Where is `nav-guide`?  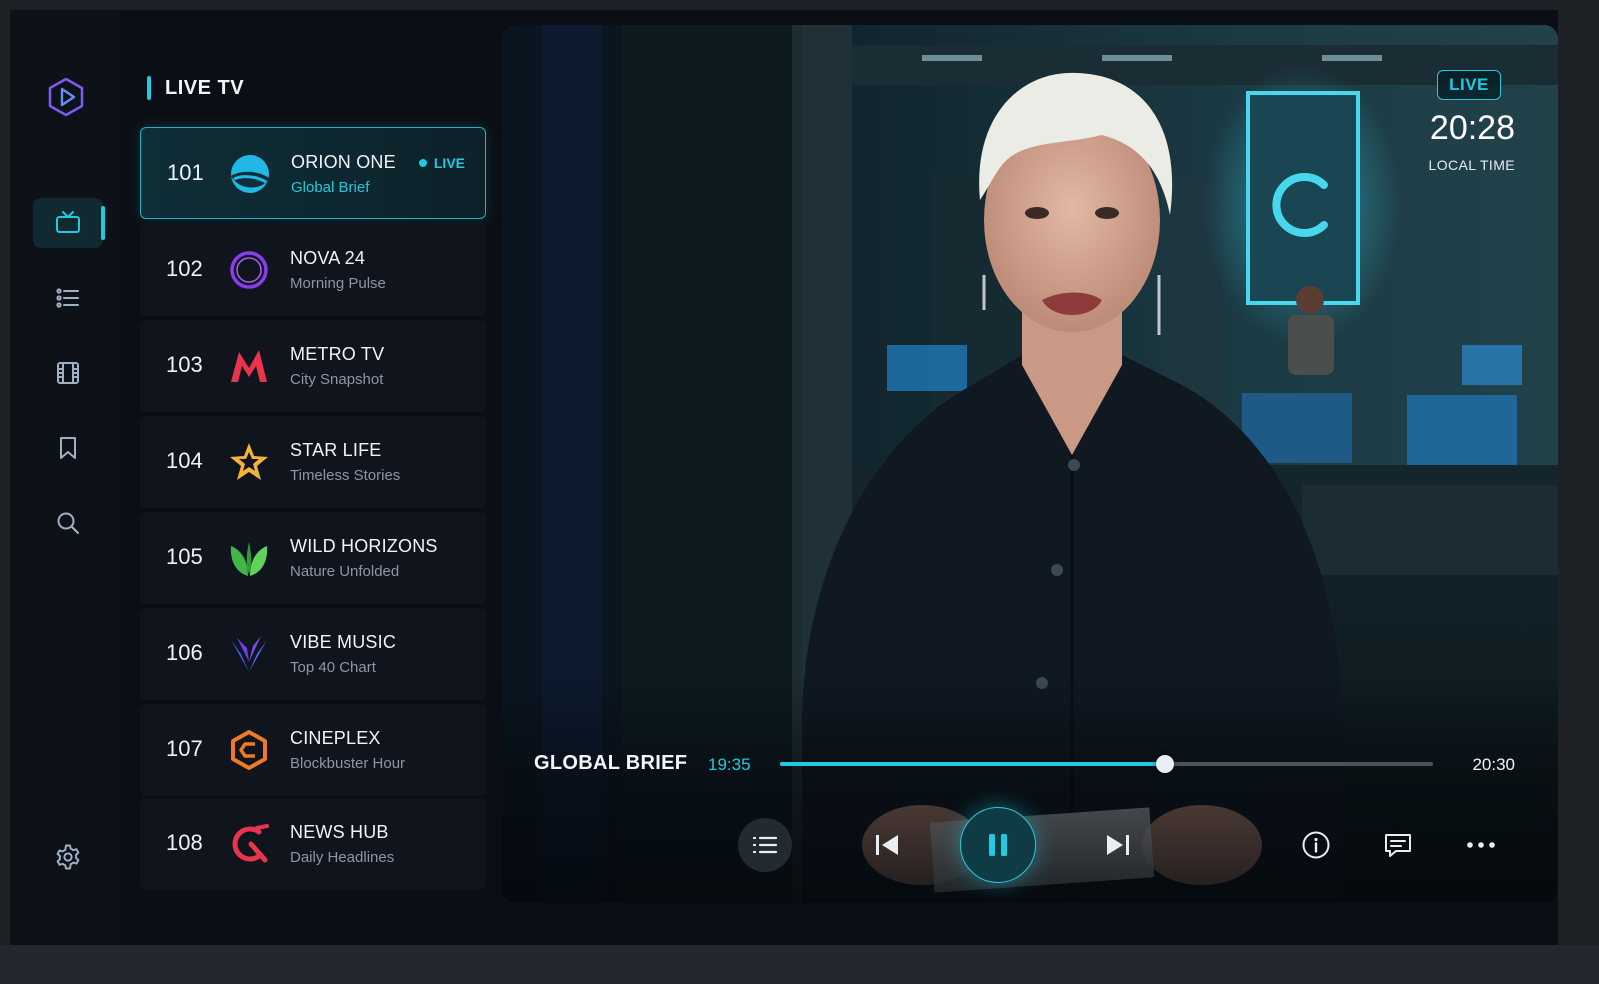
nav-guide is located at coordinates (68, 298).